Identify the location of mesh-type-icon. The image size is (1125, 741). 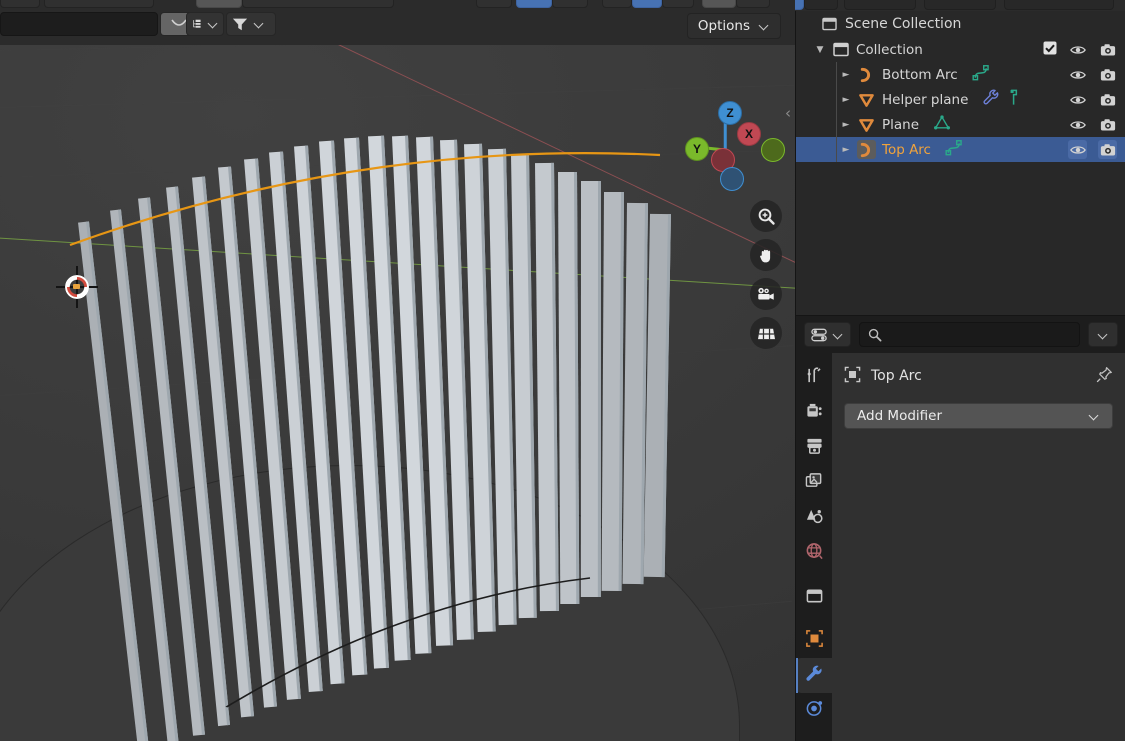
(866, 99).